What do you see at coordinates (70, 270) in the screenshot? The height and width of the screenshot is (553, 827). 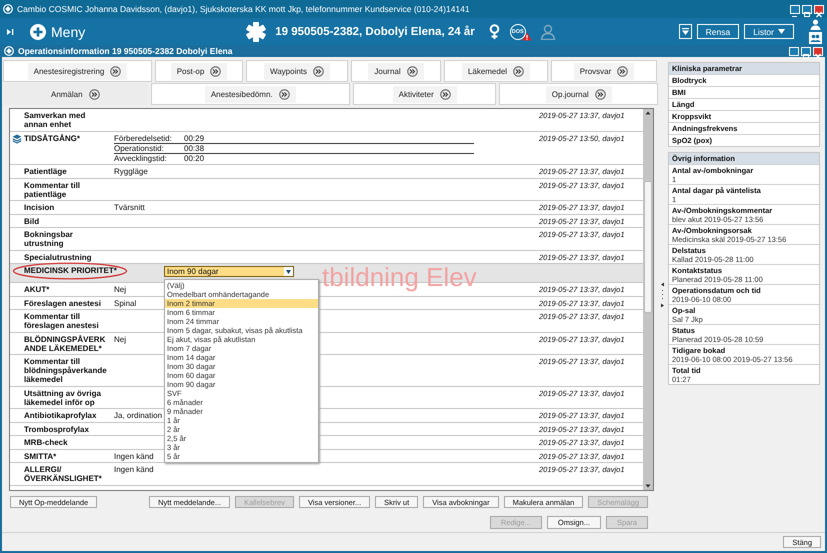 I see `field-label: MEDICINSK PRIORITET*` at bounding box center [70, 270].